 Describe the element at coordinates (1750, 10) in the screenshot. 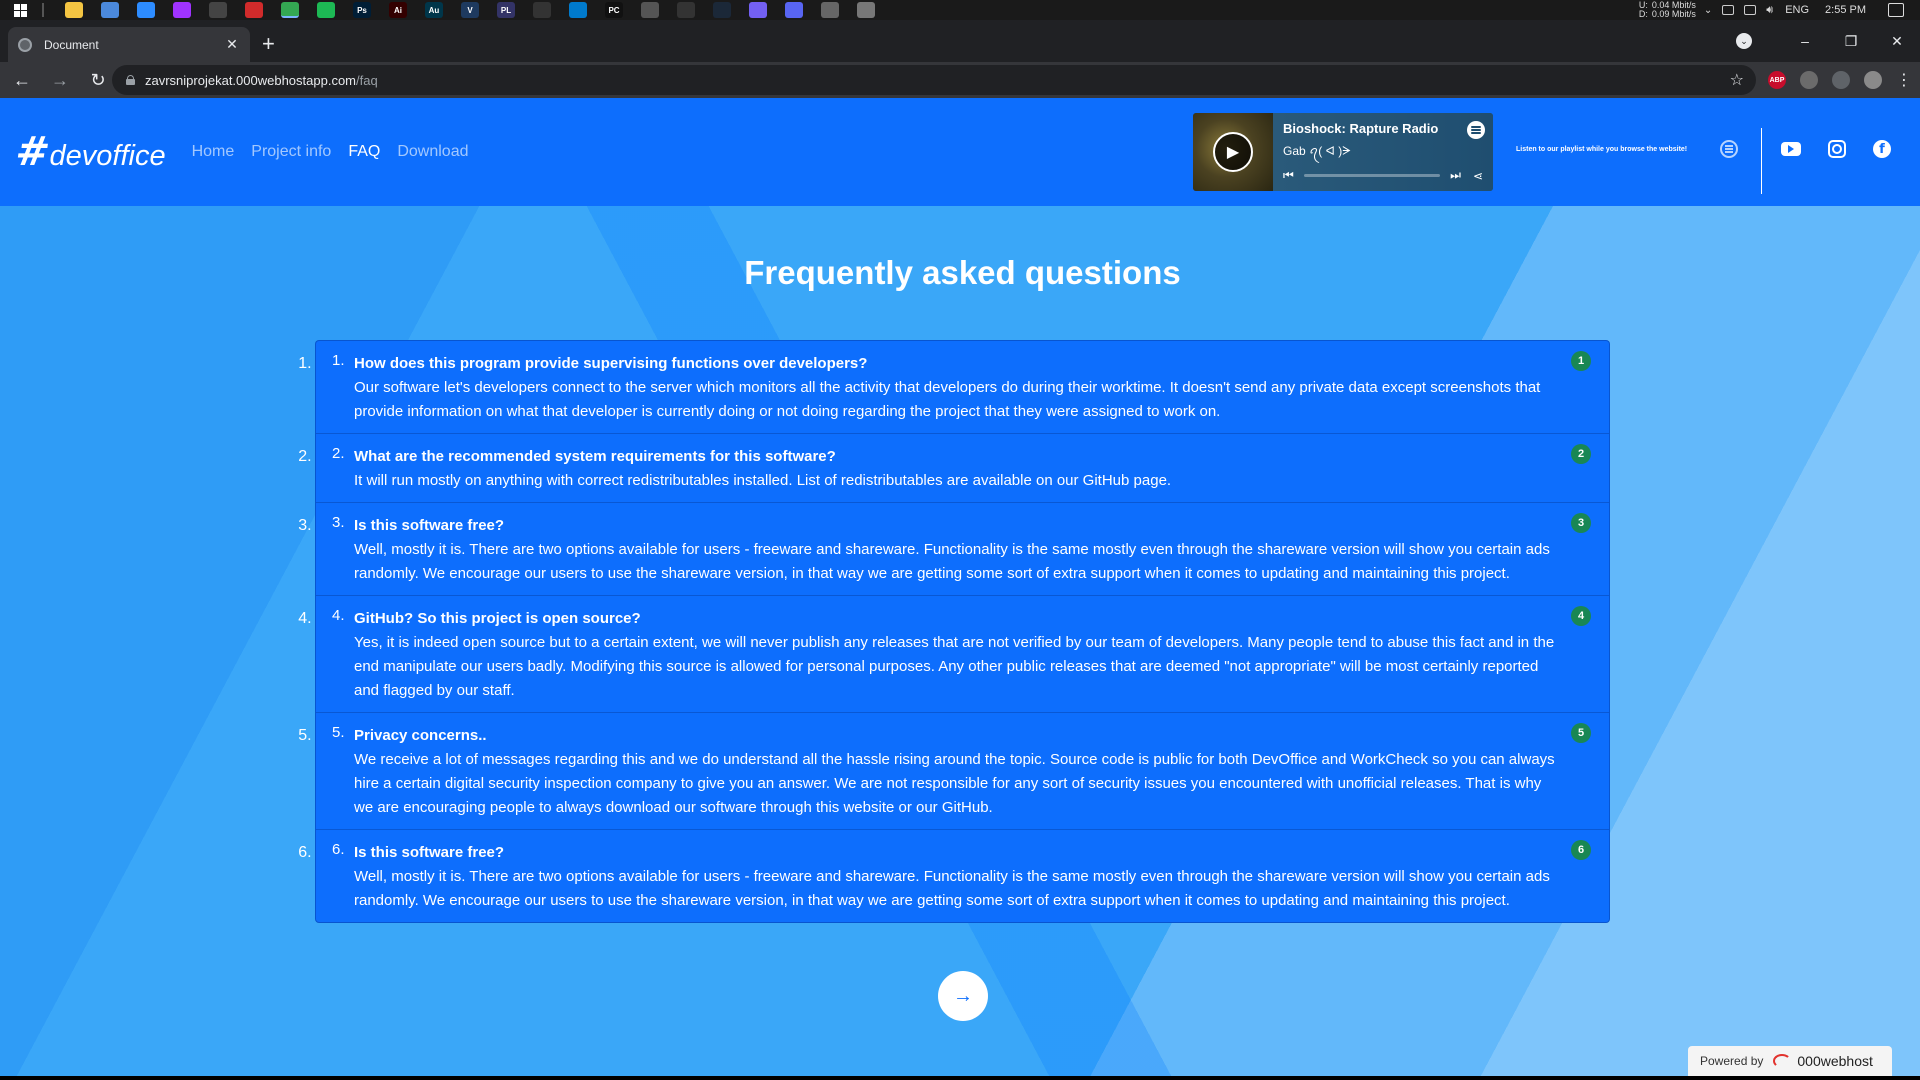

I see `tray-network-icon` at that location.